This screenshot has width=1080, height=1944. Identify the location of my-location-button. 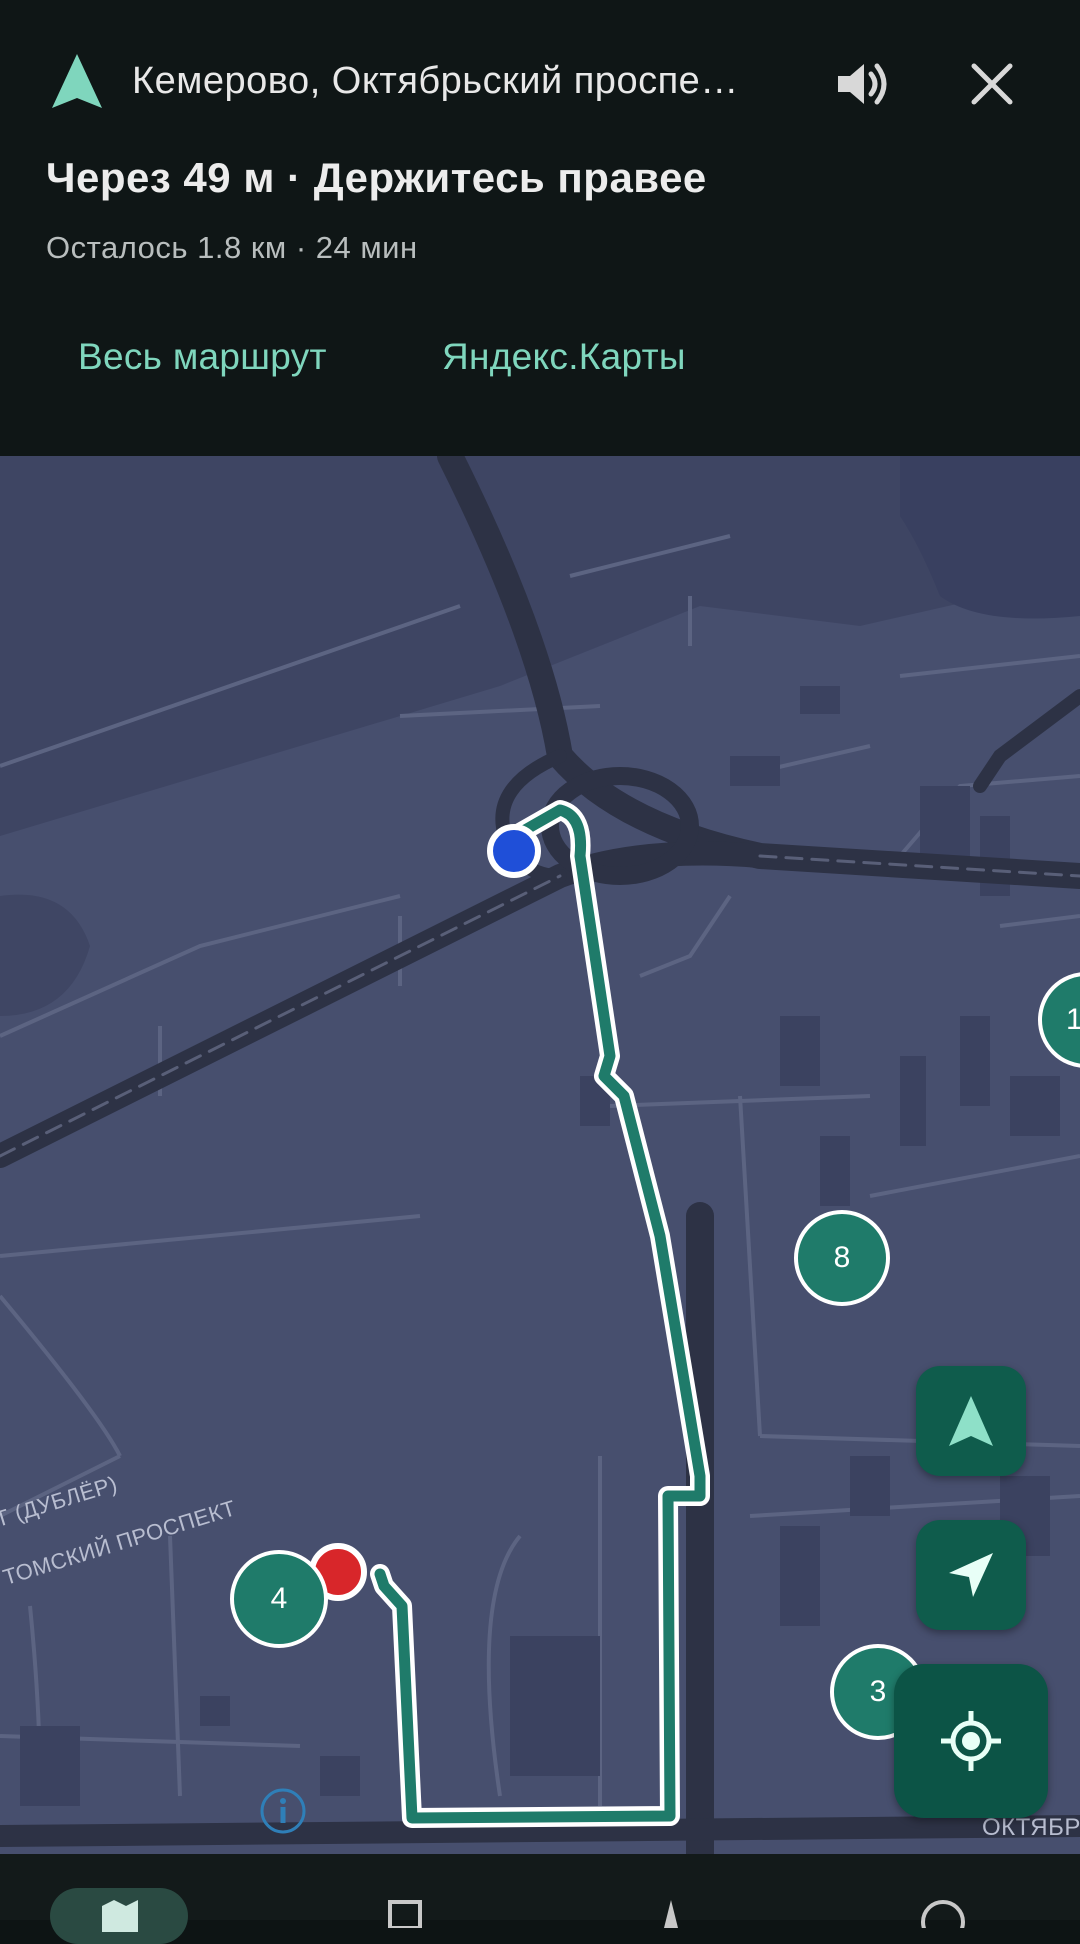
(971, 1741).